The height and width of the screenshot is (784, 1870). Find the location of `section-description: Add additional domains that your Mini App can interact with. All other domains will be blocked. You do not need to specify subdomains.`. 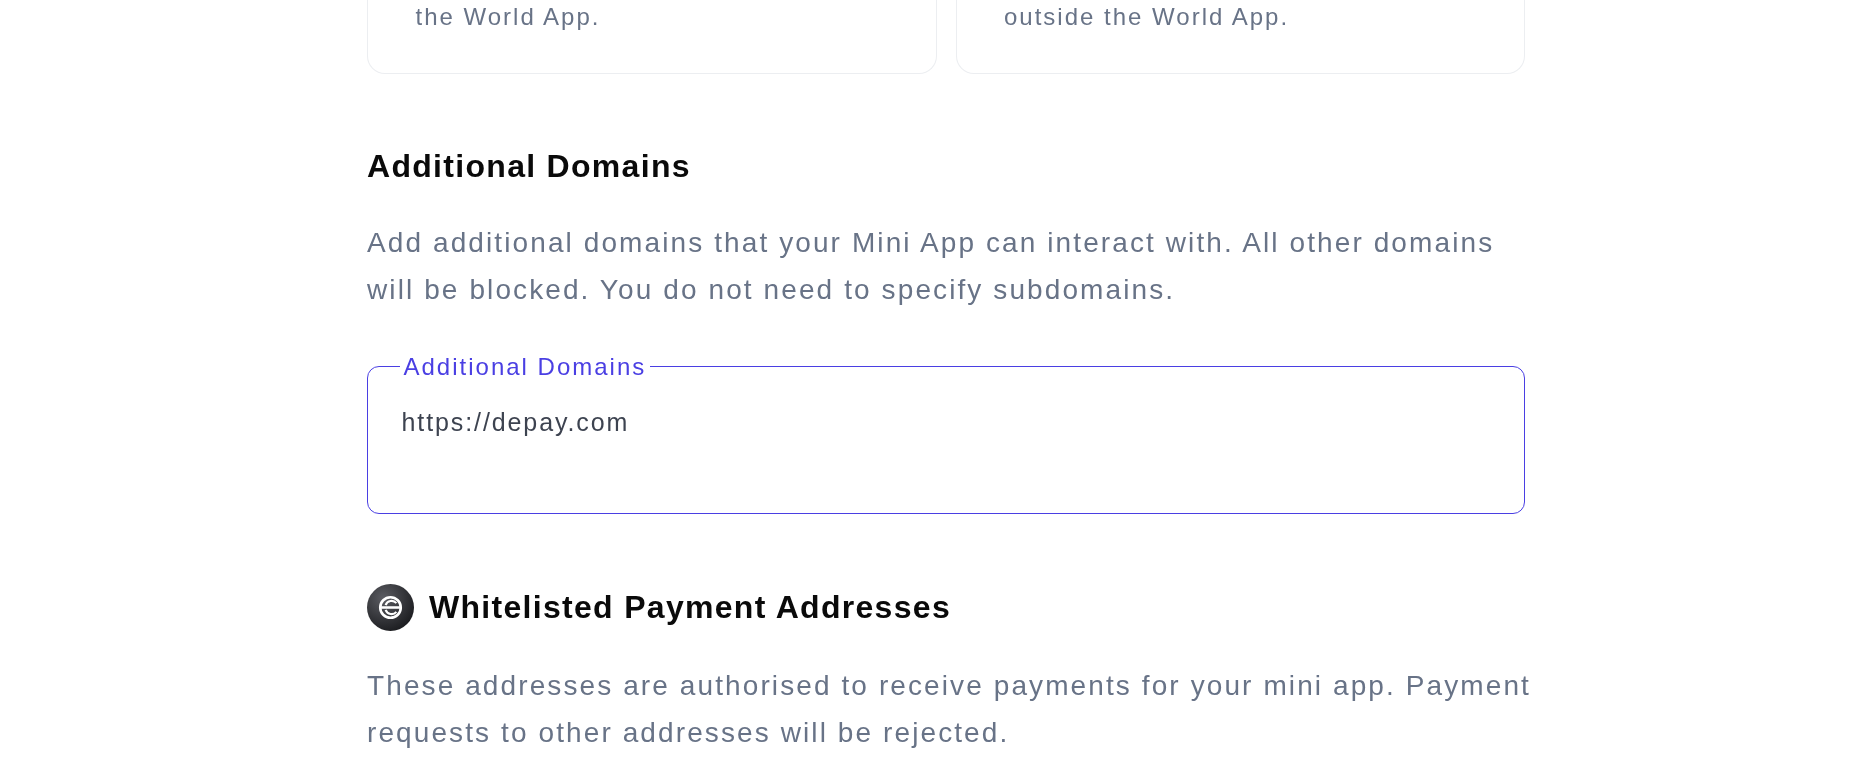

section-description: Add additional domains that your Mini App can interact with. All other domains will be blocked. You do not need to specify subdomains. is located at coordinates (931, 266).